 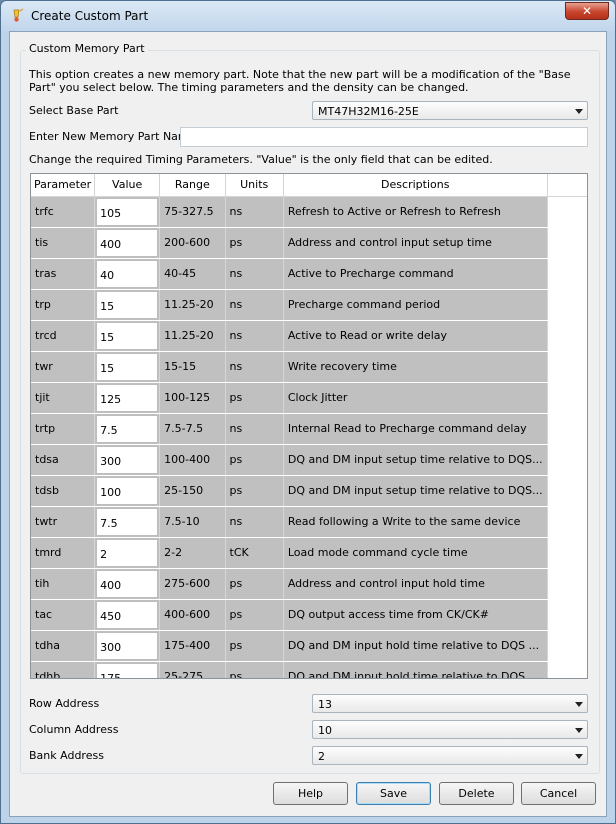 I want to click on range-cell: 15-15, so click(x=192, y=367).